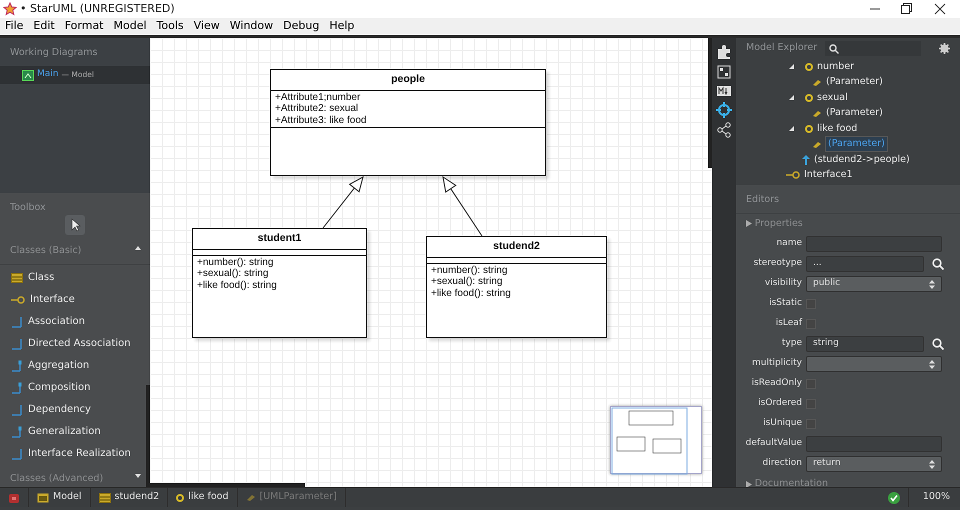 The image size is (960, 510). I want to click on markdown-icon, so click(724, 91).